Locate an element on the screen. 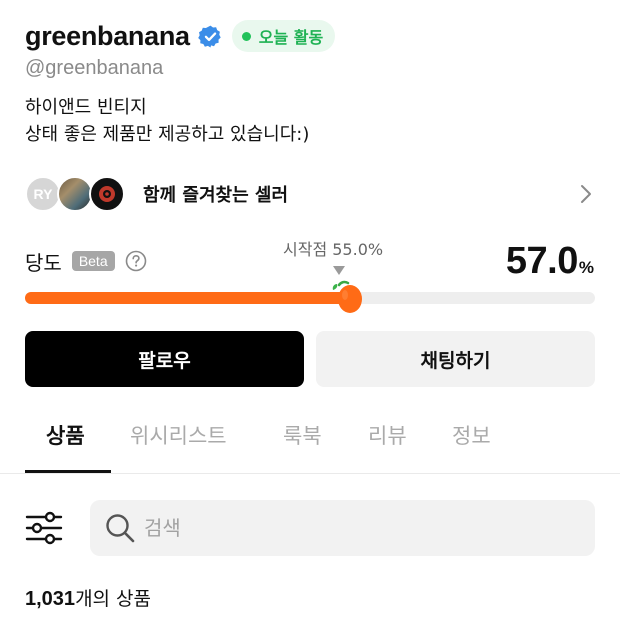 This screenshot has height=620, width=620. username: greenbanana is located at coordinates (107, 35).